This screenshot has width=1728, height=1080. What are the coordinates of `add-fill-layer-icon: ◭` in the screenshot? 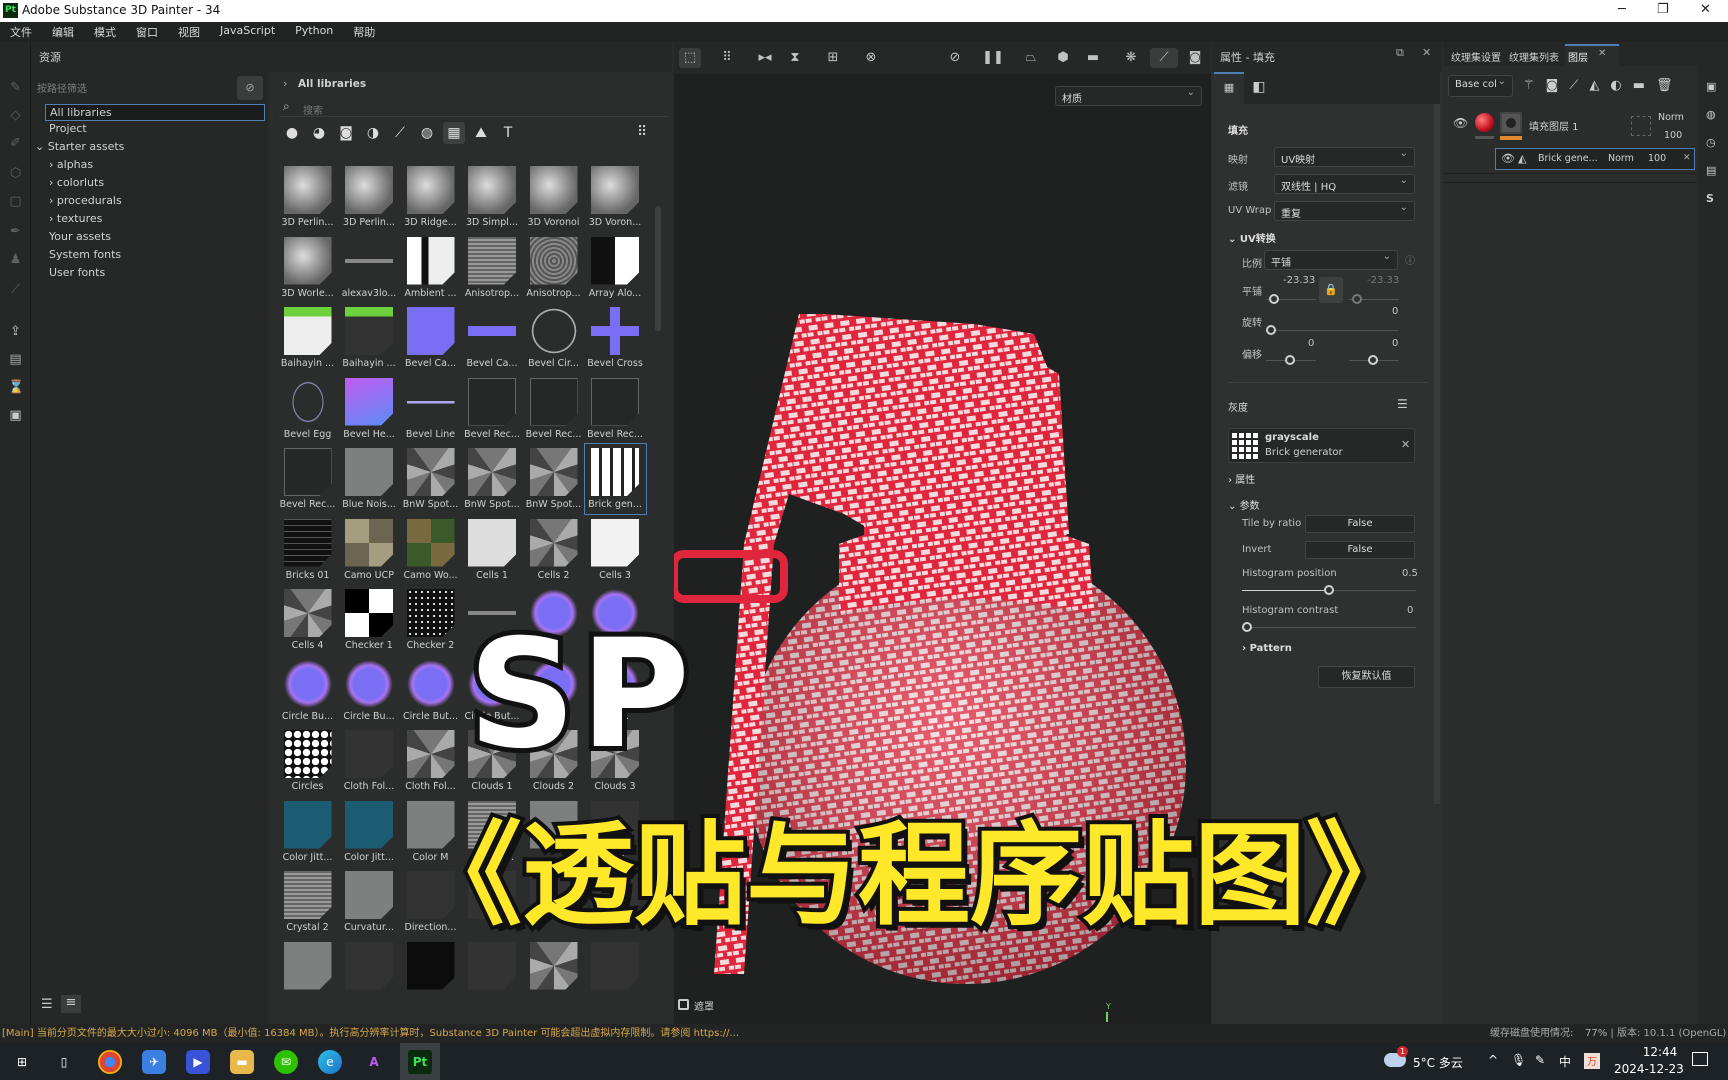 It's located at (1594, 85).